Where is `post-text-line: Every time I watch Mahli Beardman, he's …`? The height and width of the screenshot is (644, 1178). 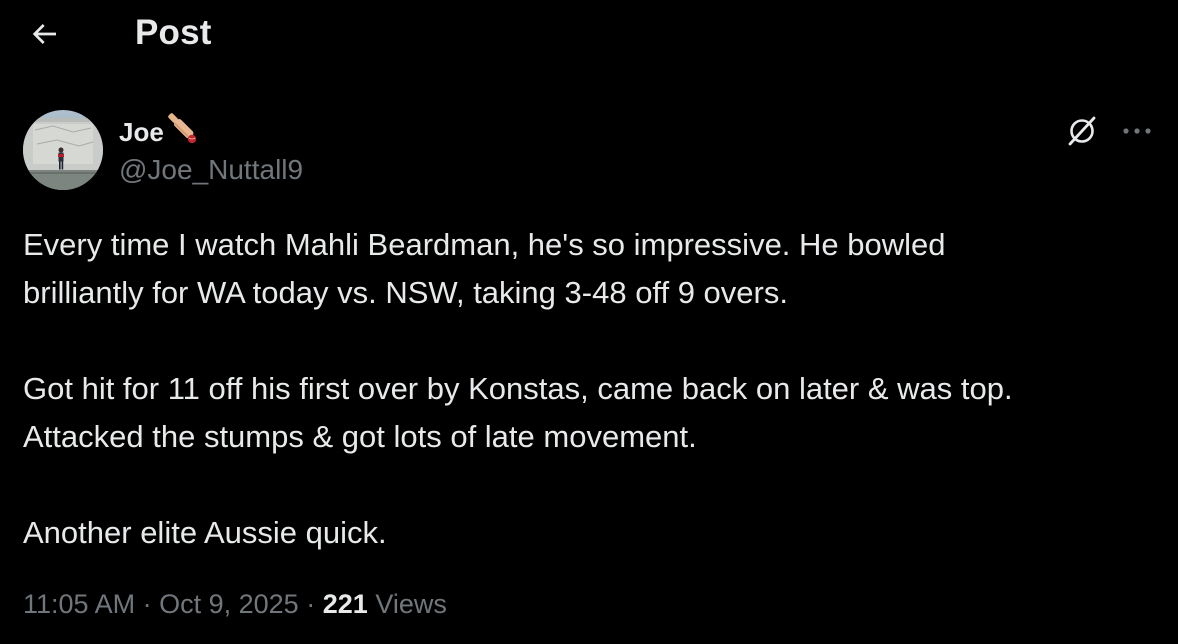
post-text-line: Every time I watch Mahli Beardman, he's … is located at coordinates (484, 244).